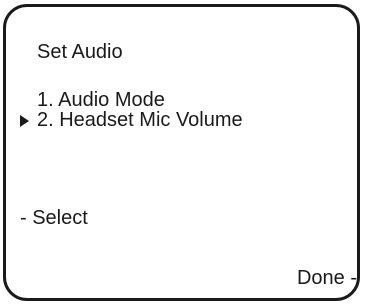 Image resolution: width=367 pixels, height=308 pixels. What do you see at coordinates (101, 100) in the screenshot?
I see `menu-item-label: 1. Audio Mode` at bounding box center [101, 100].